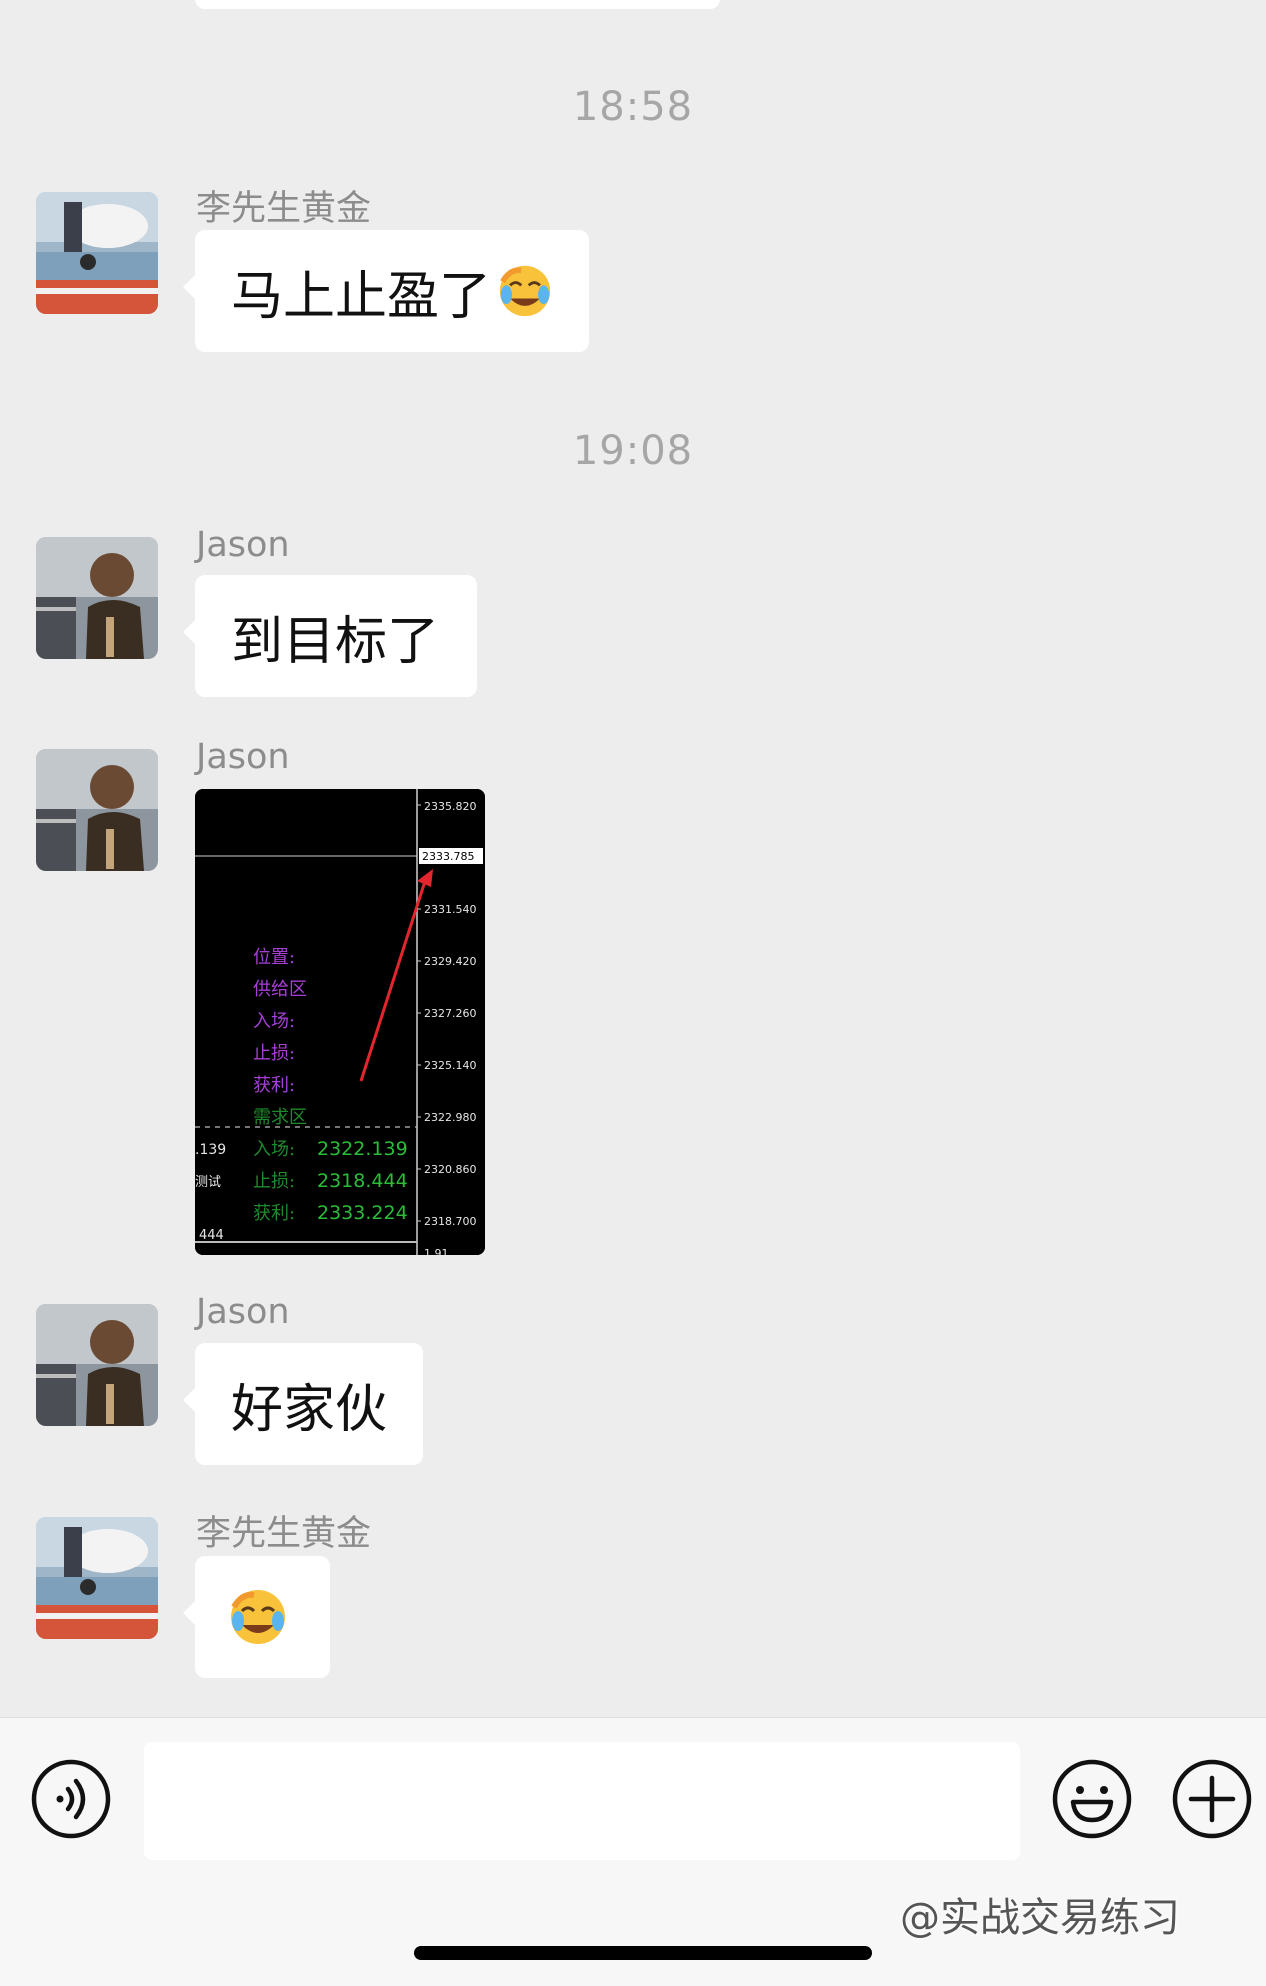 The height and width of the screenshot is (1986, 1266). What do you see at coordinates (361, 296) in the screenshot?
I see `message-text: 马上止盈了` at bounding box center [361, 296].